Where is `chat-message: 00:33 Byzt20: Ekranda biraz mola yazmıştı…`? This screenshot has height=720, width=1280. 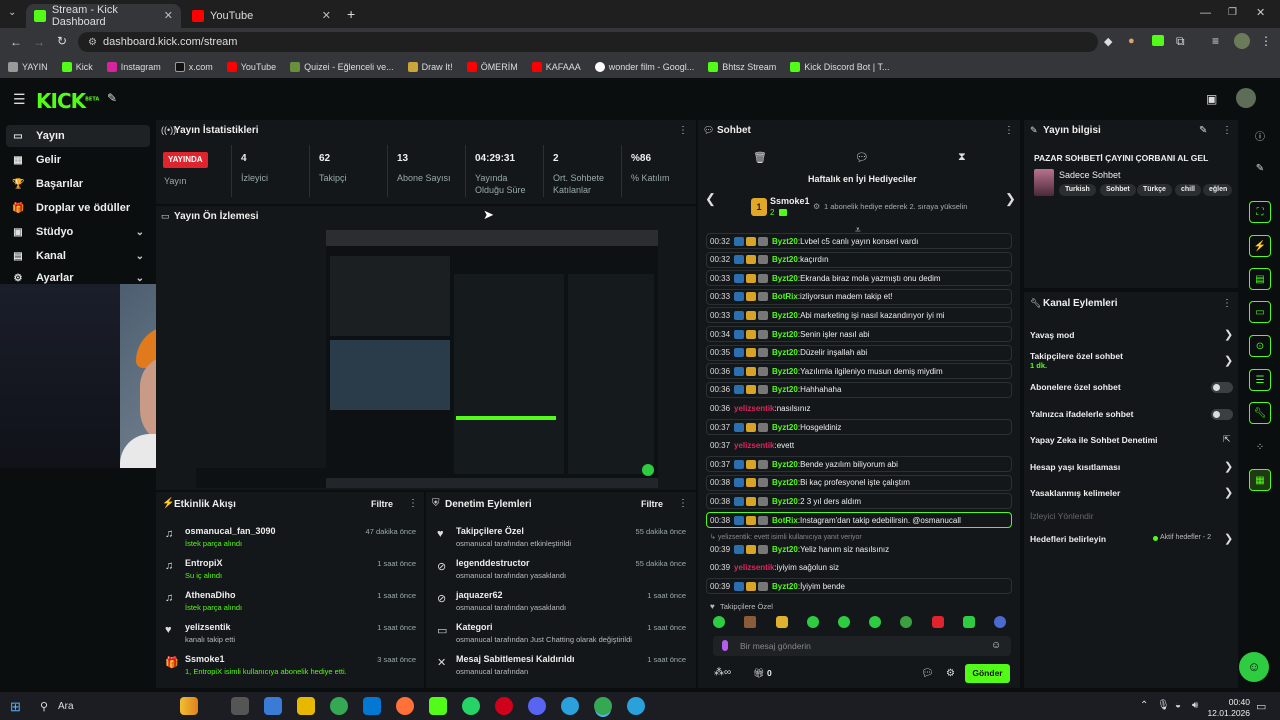
chat-message: 00:33 Byzt20: Ekranda biraz mola yazmıştı… is located at coordinates (859, 278).